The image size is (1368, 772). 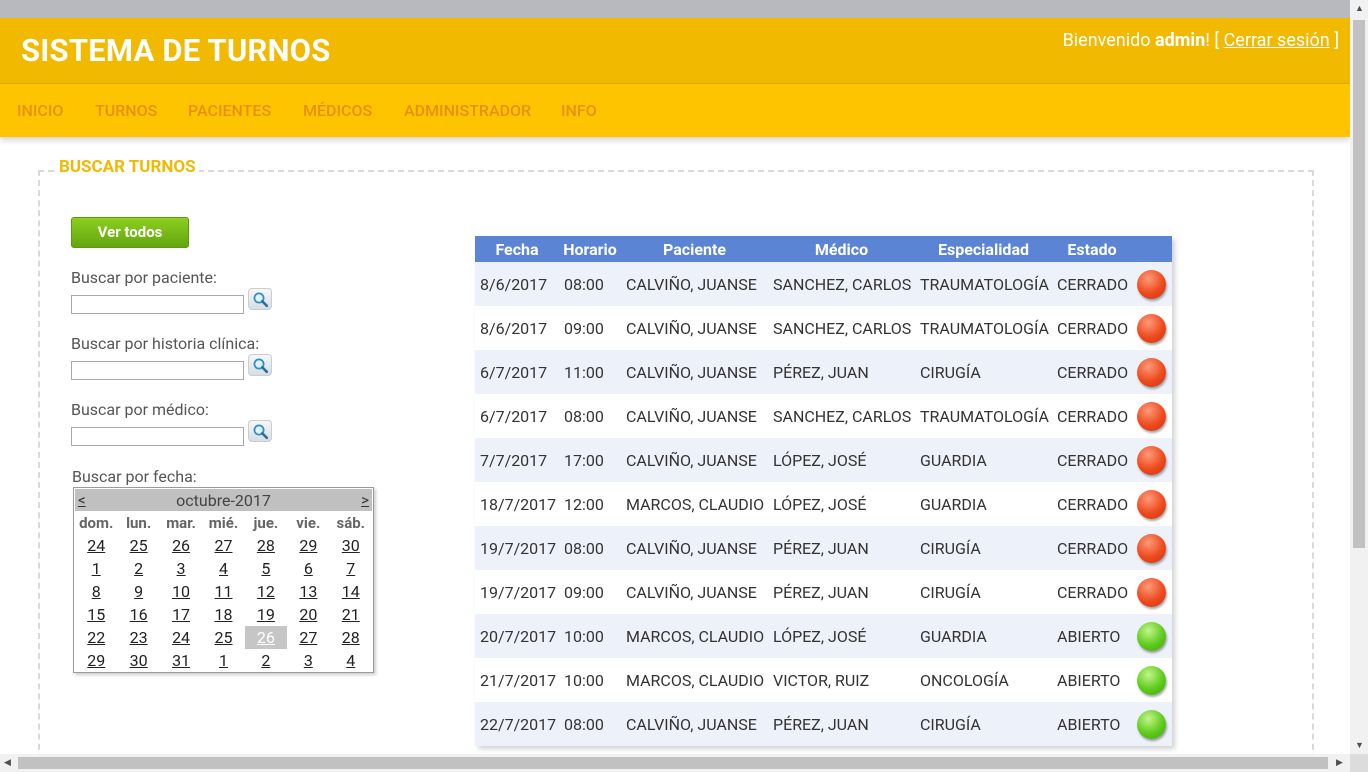 What do you see at coordinates (138, 637) in the screenshot?
I see `calendar-day: 23` at bounding box center [138, 637].